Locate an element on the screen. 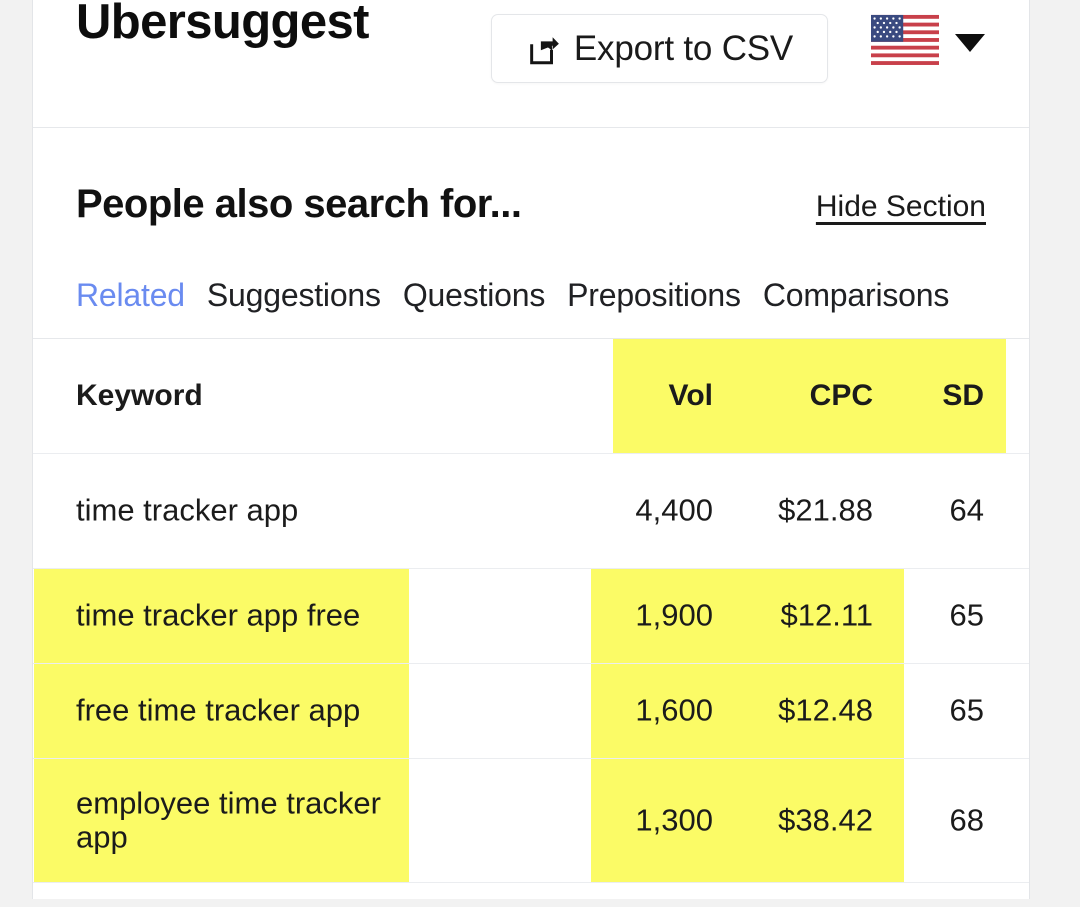 Image resolution: width=1080 pixels, height=907 pixels. cell-vol: 1,600 is located at coordinates (674, 710).